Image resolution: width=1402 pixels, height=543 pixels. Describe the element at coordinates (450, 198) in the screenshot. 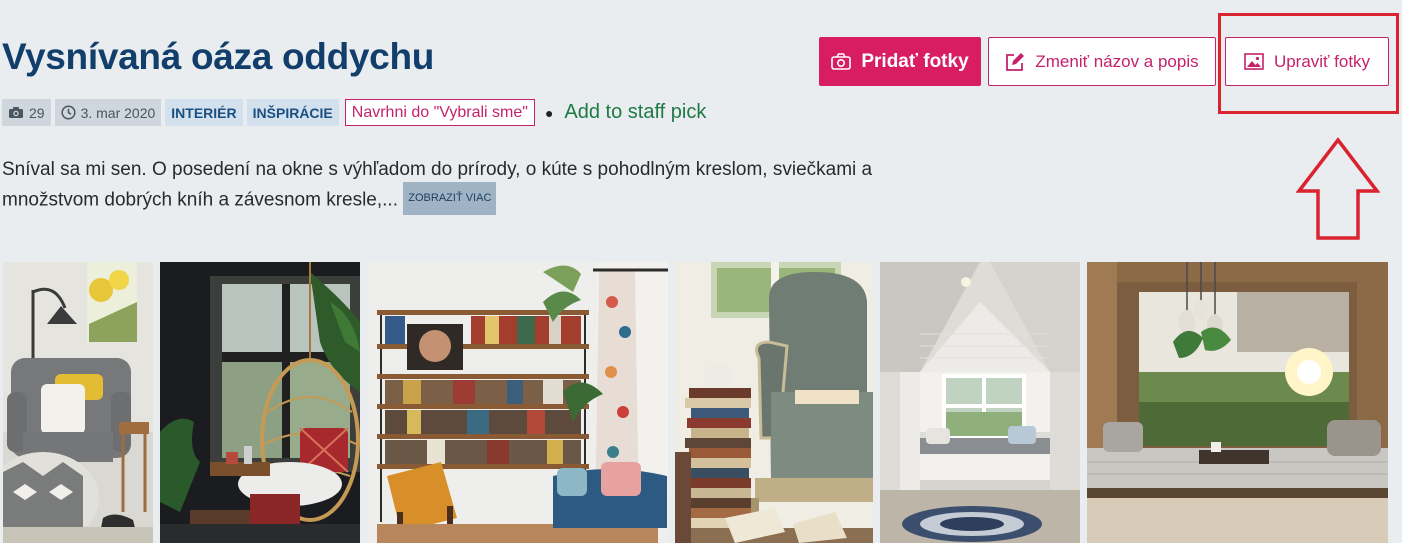

I see `show-more-button: ZOBRAZIŤ VIAC` at that location.